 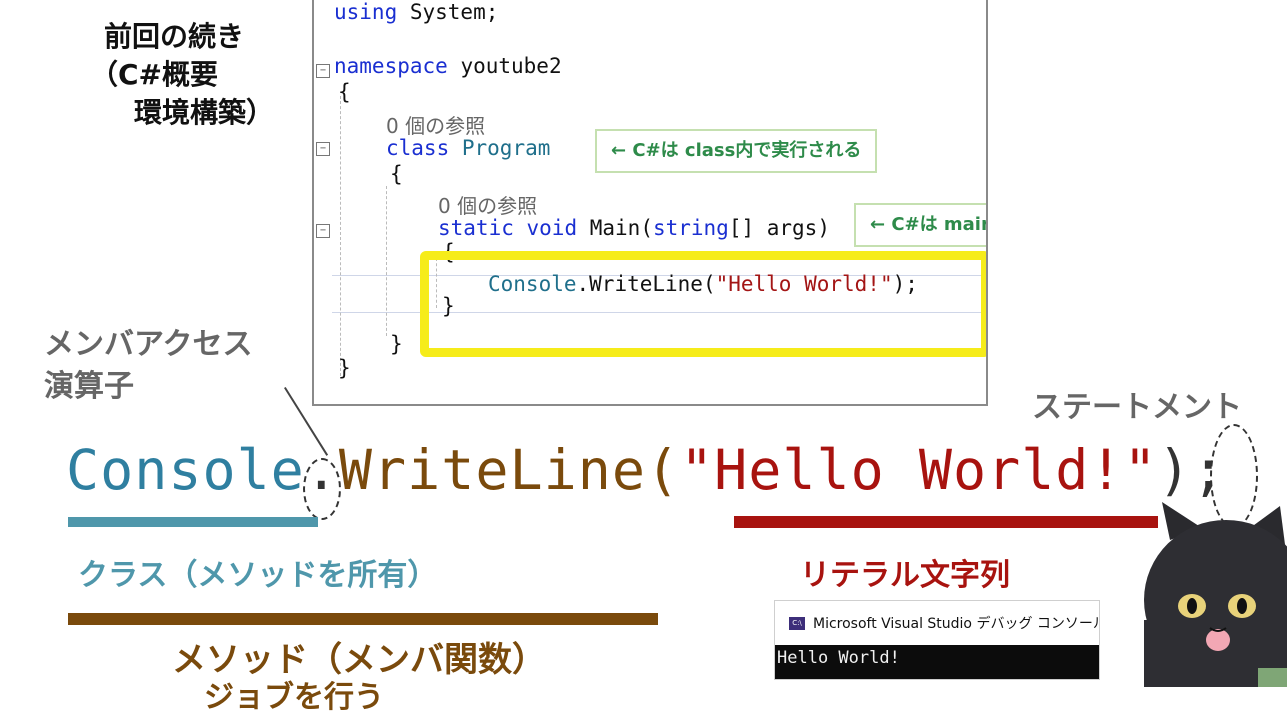 What do you see at coordinates (322, 489) in the screenshot?
I see `dot-highlight-ring` at bounding box center [322, 489].